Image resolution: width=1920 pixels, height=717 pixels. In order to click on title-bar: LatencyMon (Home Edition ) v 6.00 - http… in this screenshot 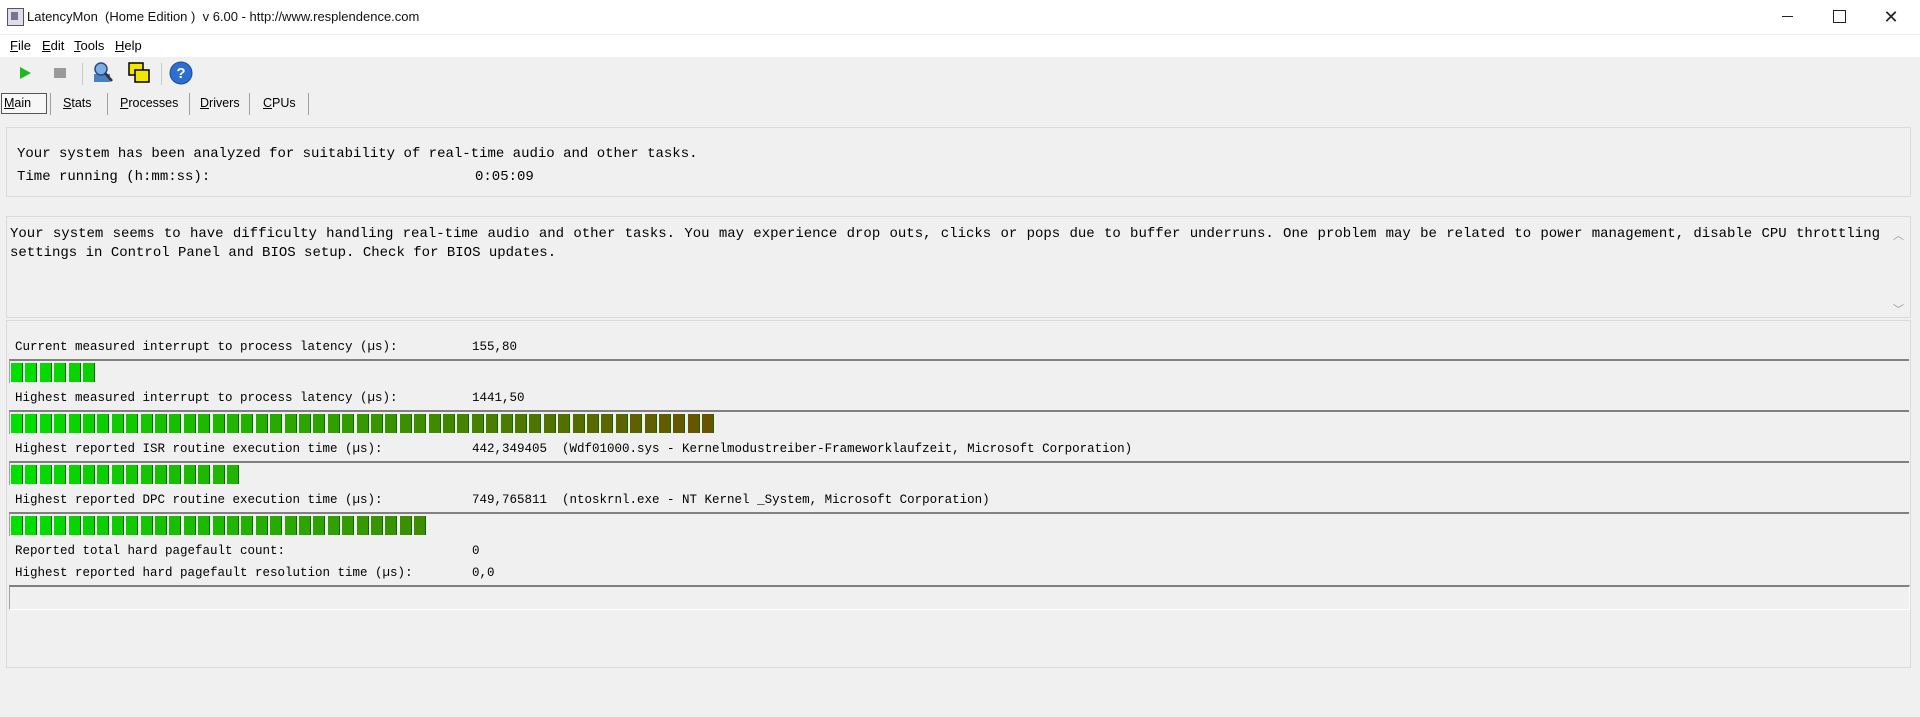, I will do `click(960, 17)`.